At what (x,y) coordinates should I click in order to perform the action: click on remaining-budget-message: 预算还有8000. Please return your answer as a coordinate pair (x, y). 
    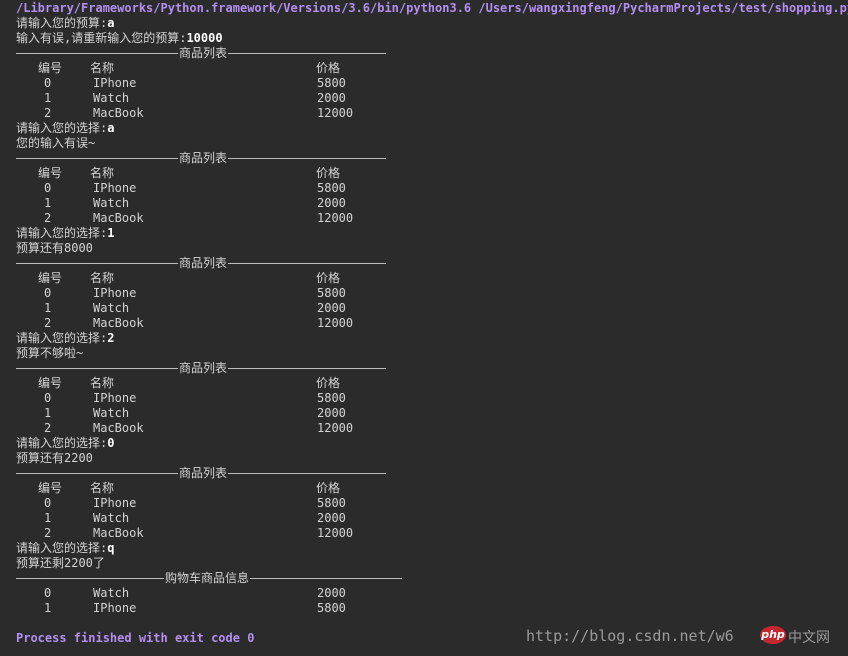
    Looking at the image, I should click on (54, 248).